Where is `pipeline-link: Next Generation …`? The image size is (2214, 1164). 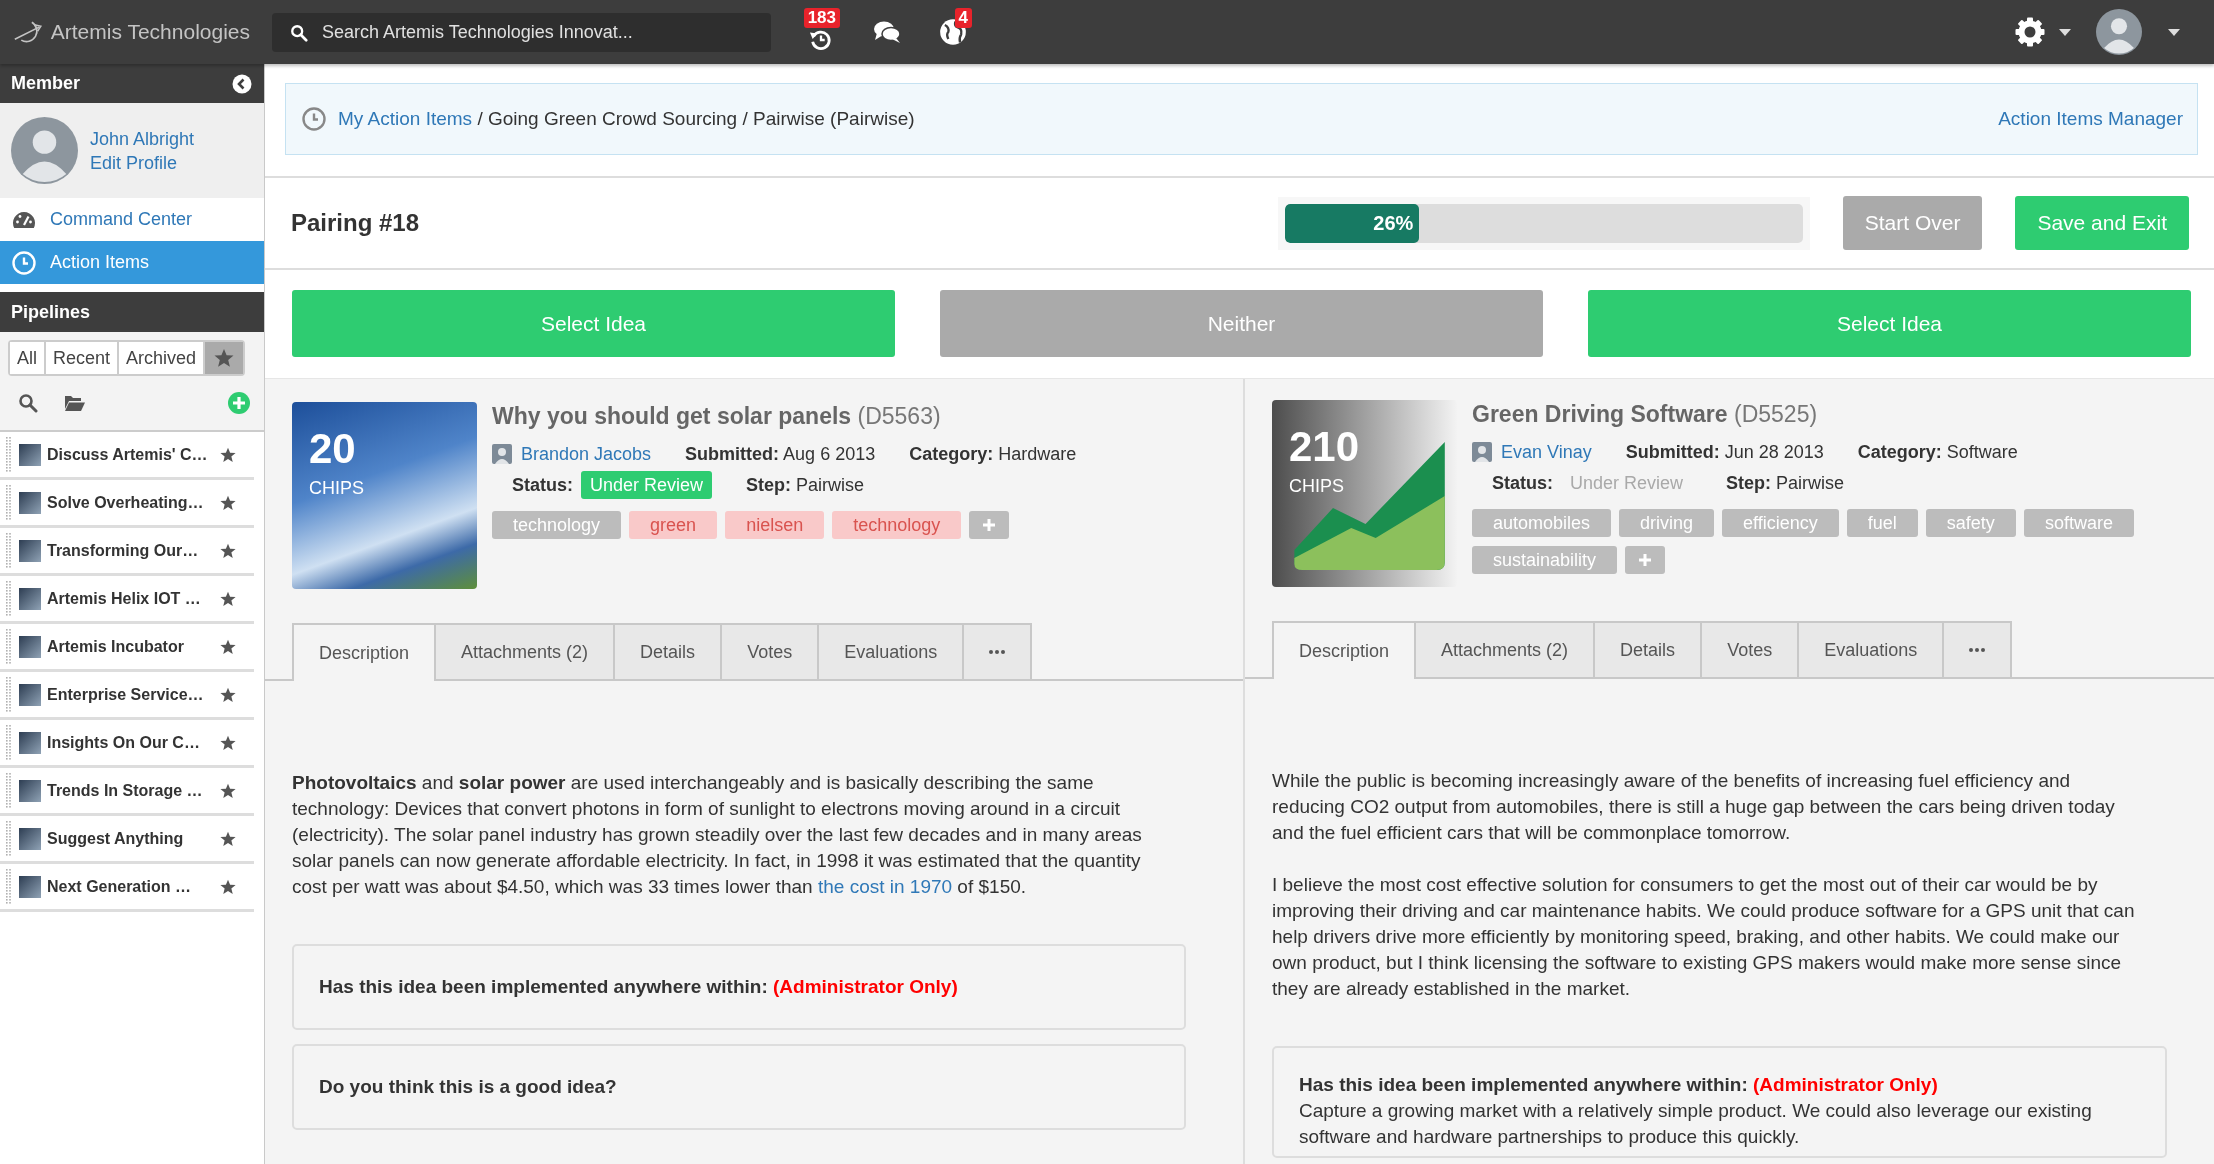 pipeline-link: Next Generation … is located at coordinates (119, 886).